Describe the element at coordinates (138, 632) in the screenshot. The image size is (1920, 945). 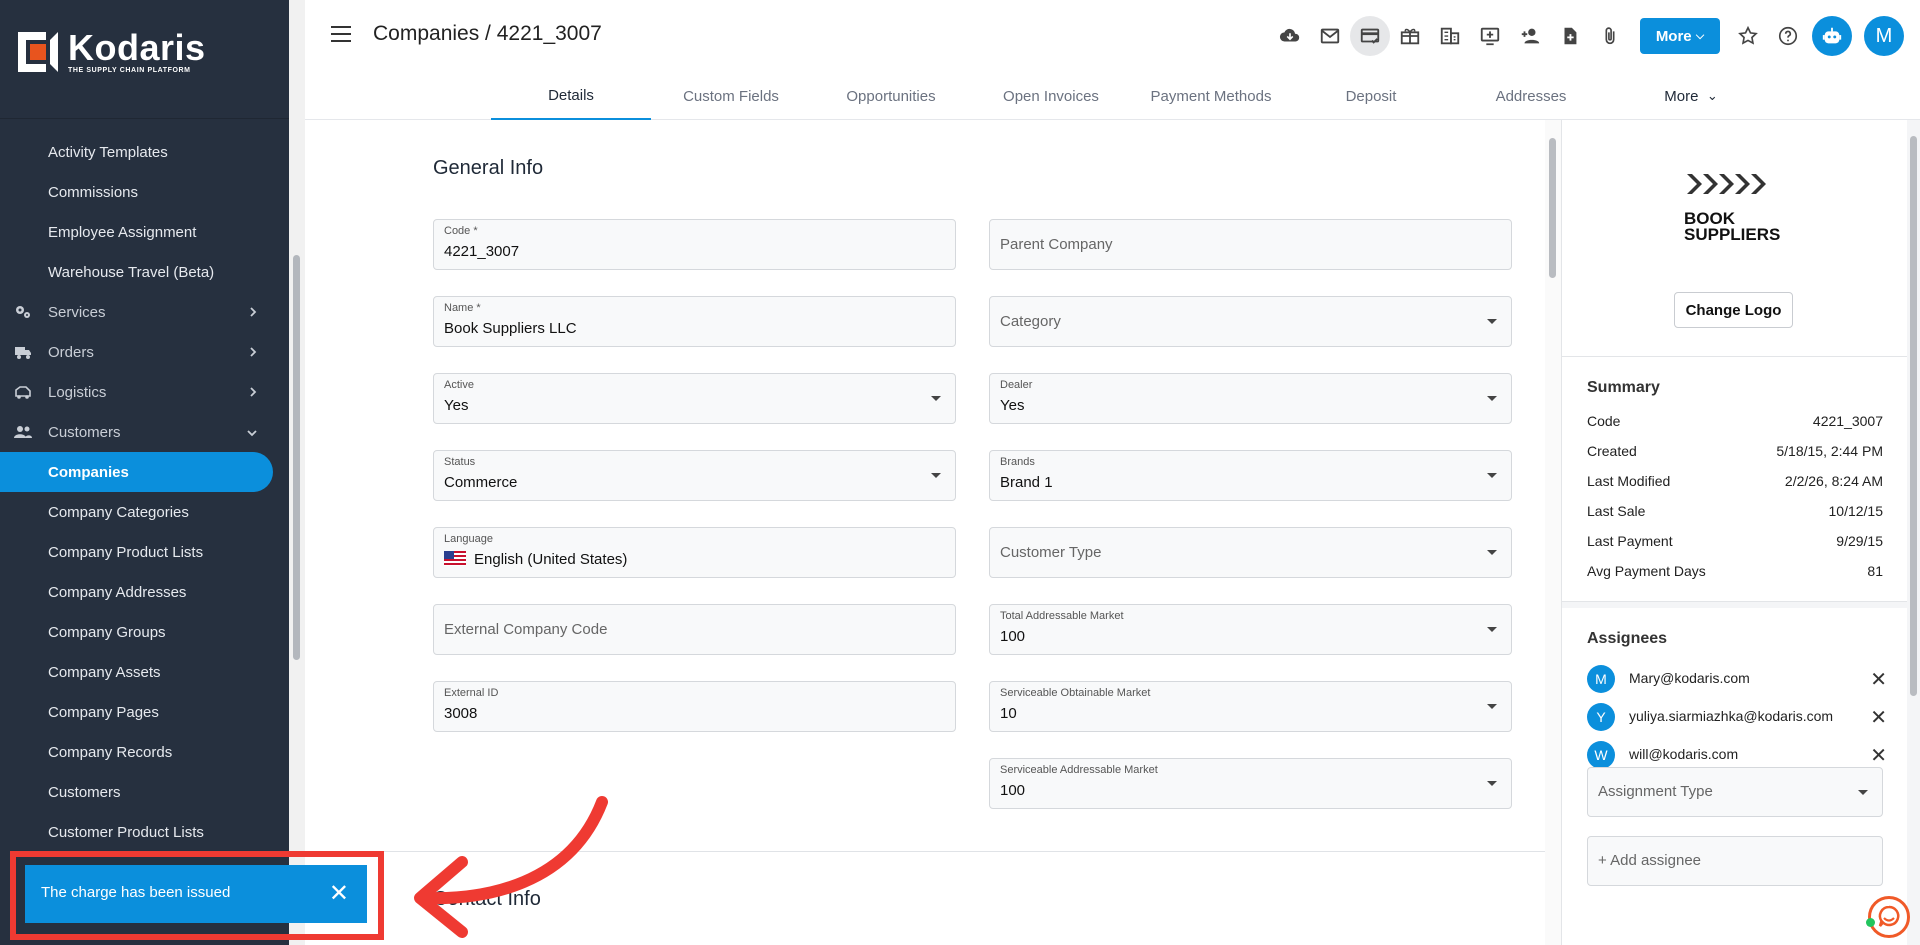
I see `sidebar-item-company-groups: Company Groups` at that location.